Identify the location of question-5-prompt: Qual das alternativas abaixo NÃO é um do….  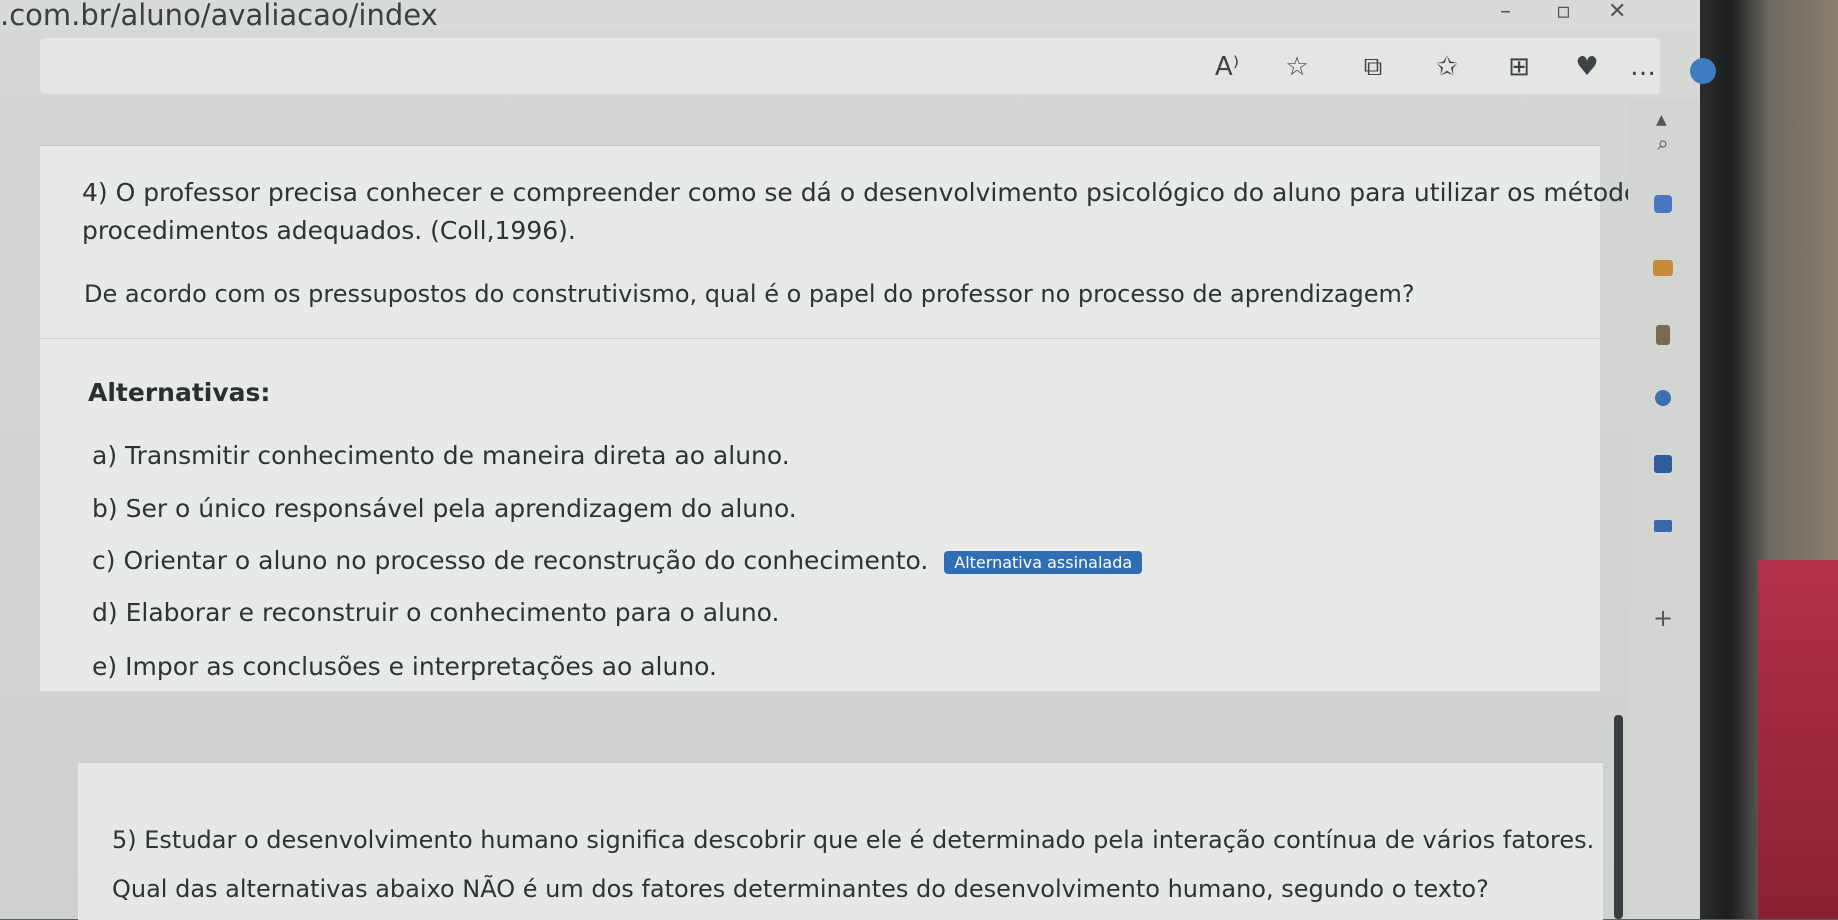
(800, 889).